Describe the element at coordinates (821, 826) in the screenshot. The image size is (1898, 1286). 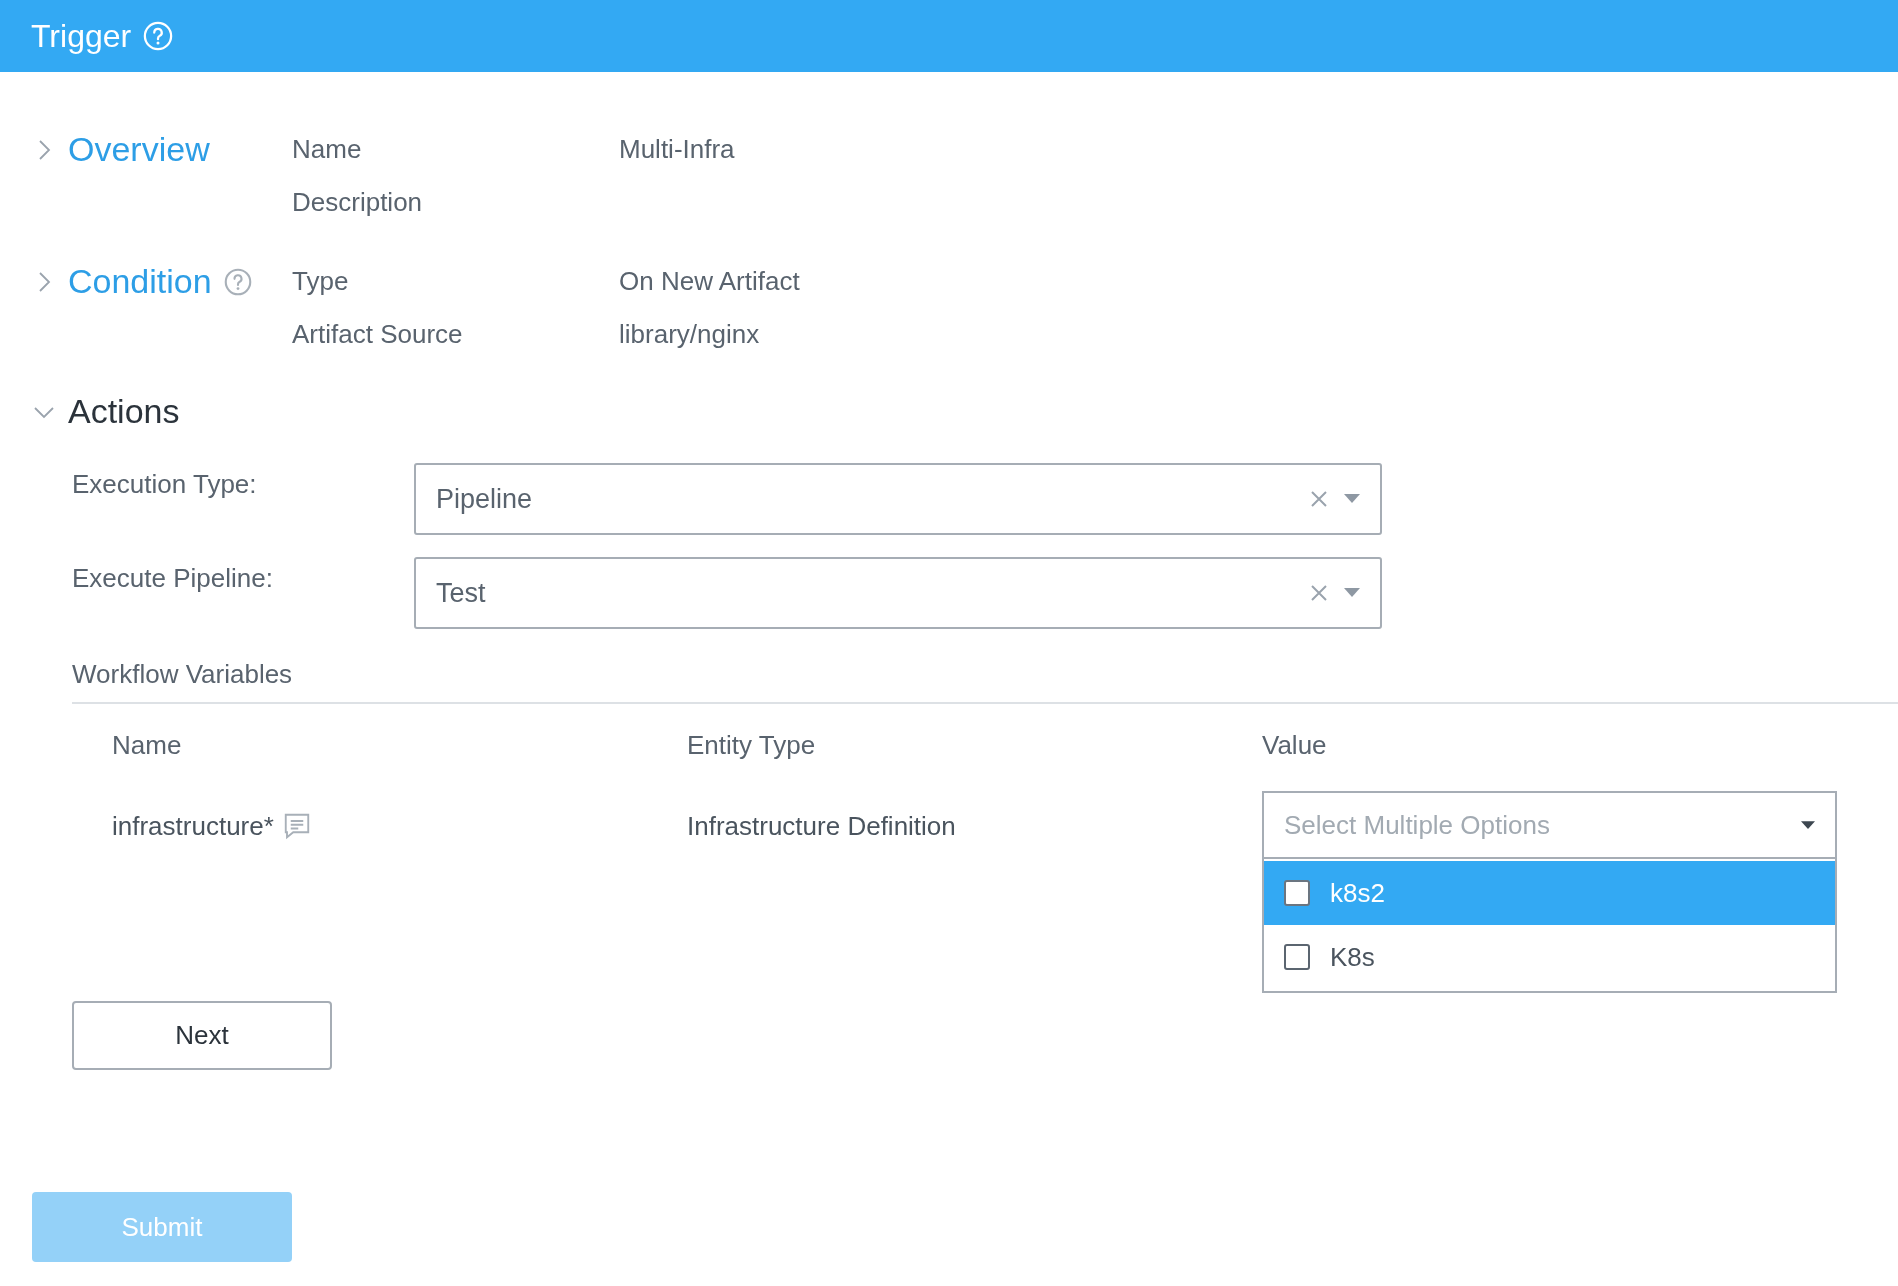
I see `entity-type: Infrastructure Definition` at that location.